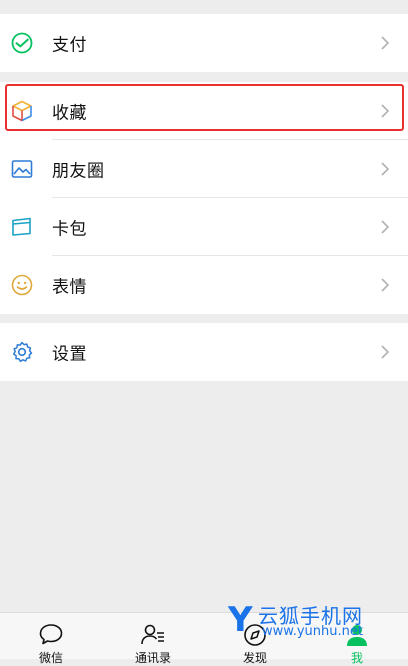 Image resolution: width=408 pixels, height=666 pixels. I want to click on tab-contacts: 通讯录, so click(153, 639).